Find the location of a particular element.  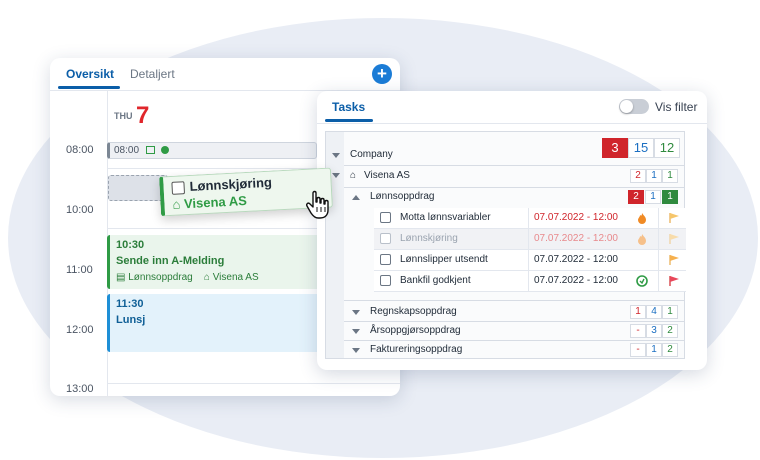

open-count: 4 is located at coordinates (654, 312).